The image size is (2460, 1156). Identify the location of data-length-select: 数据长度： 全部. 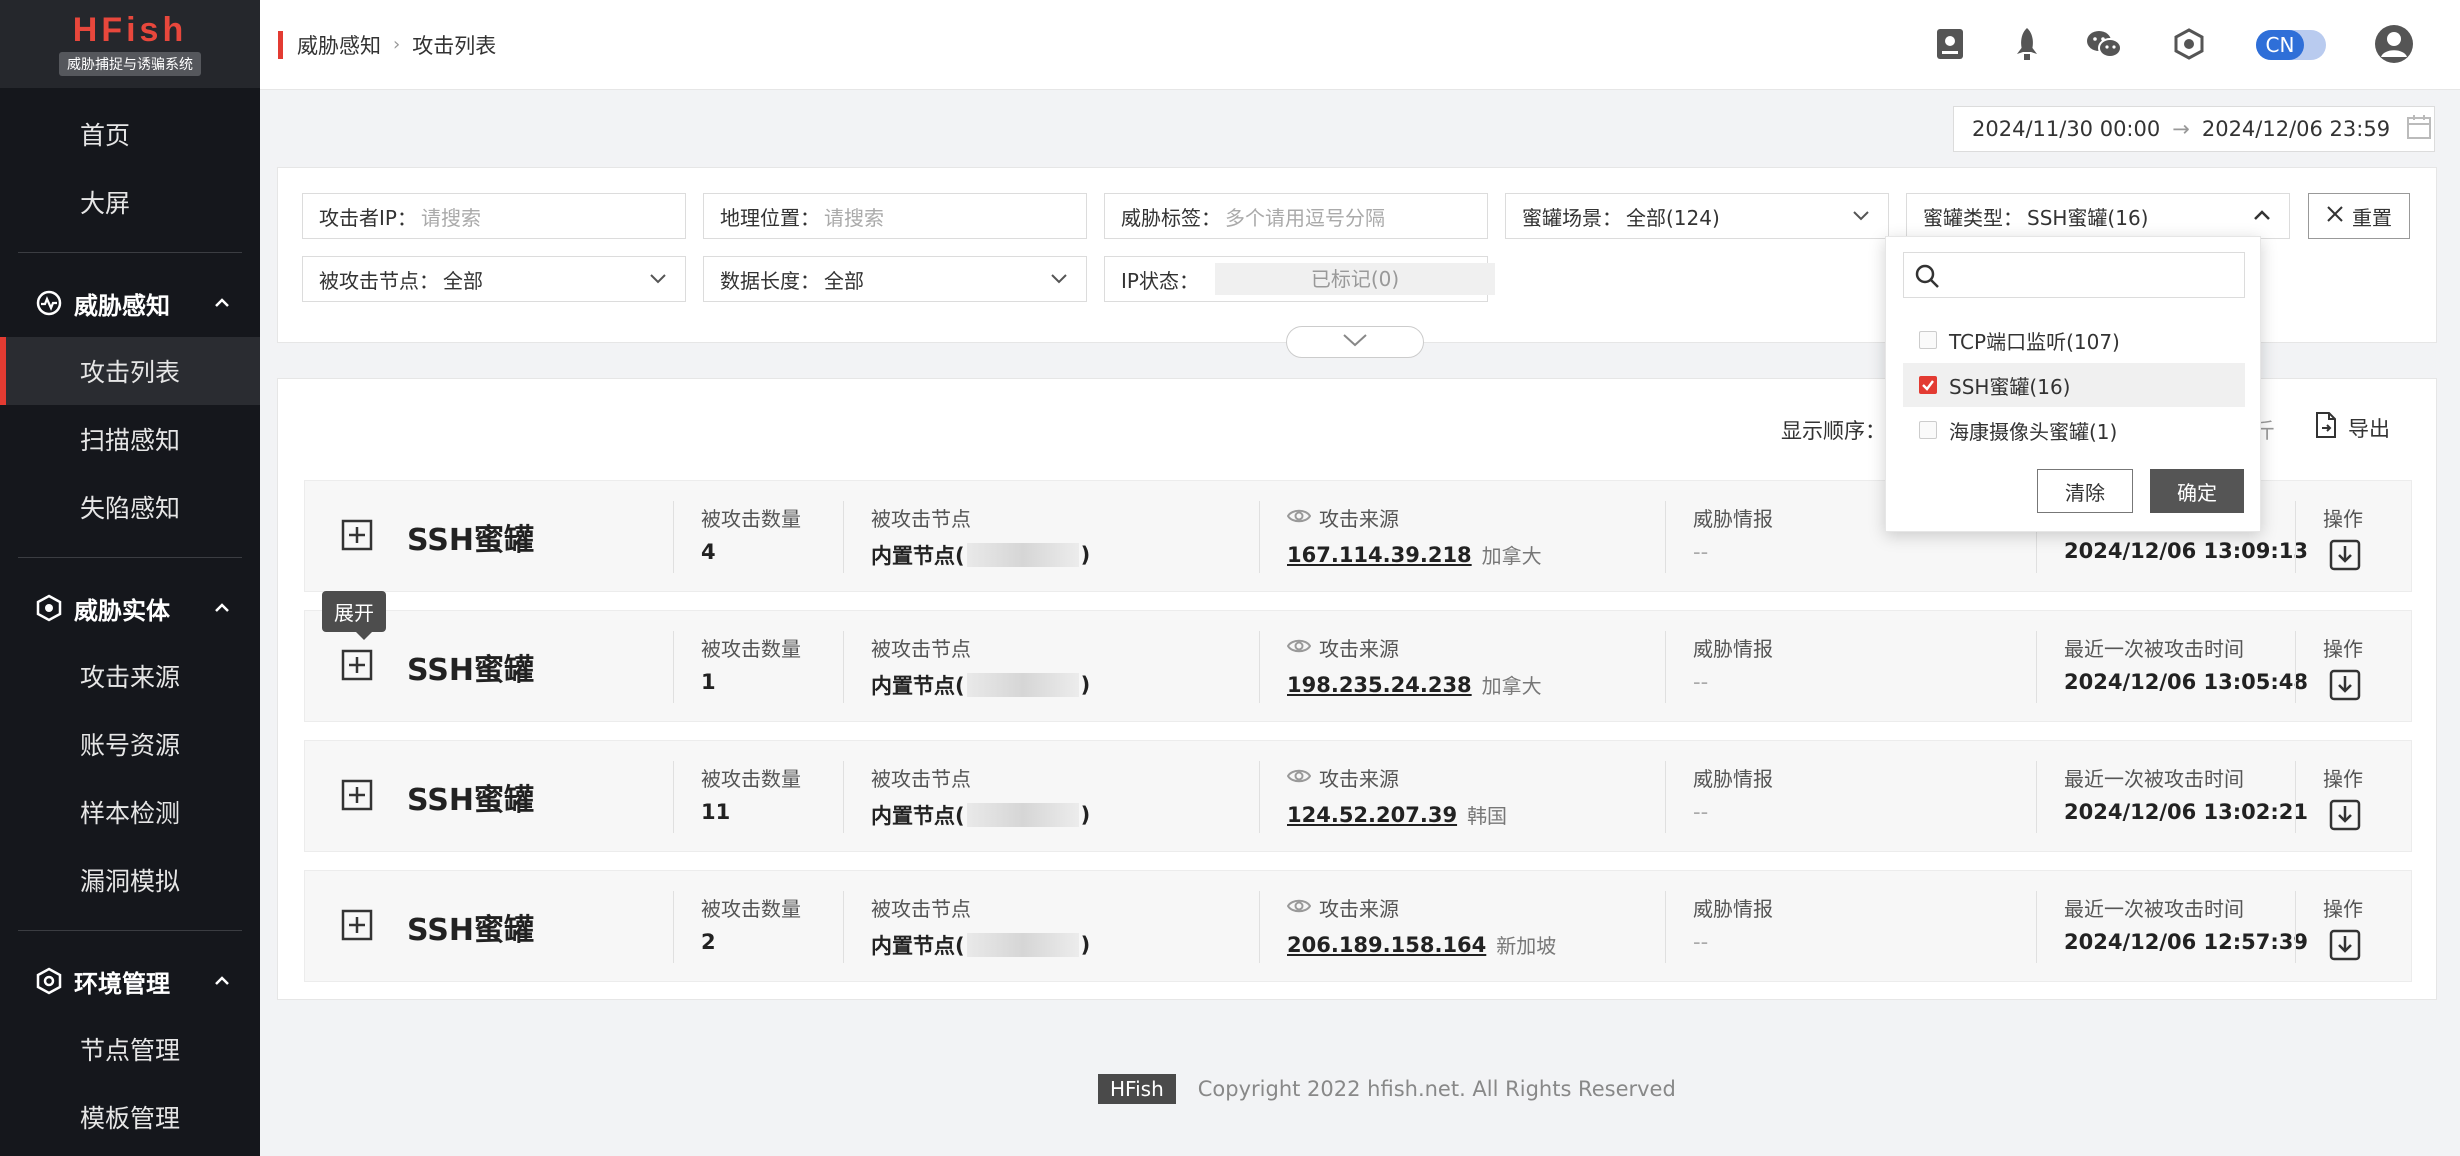
(895, 279).